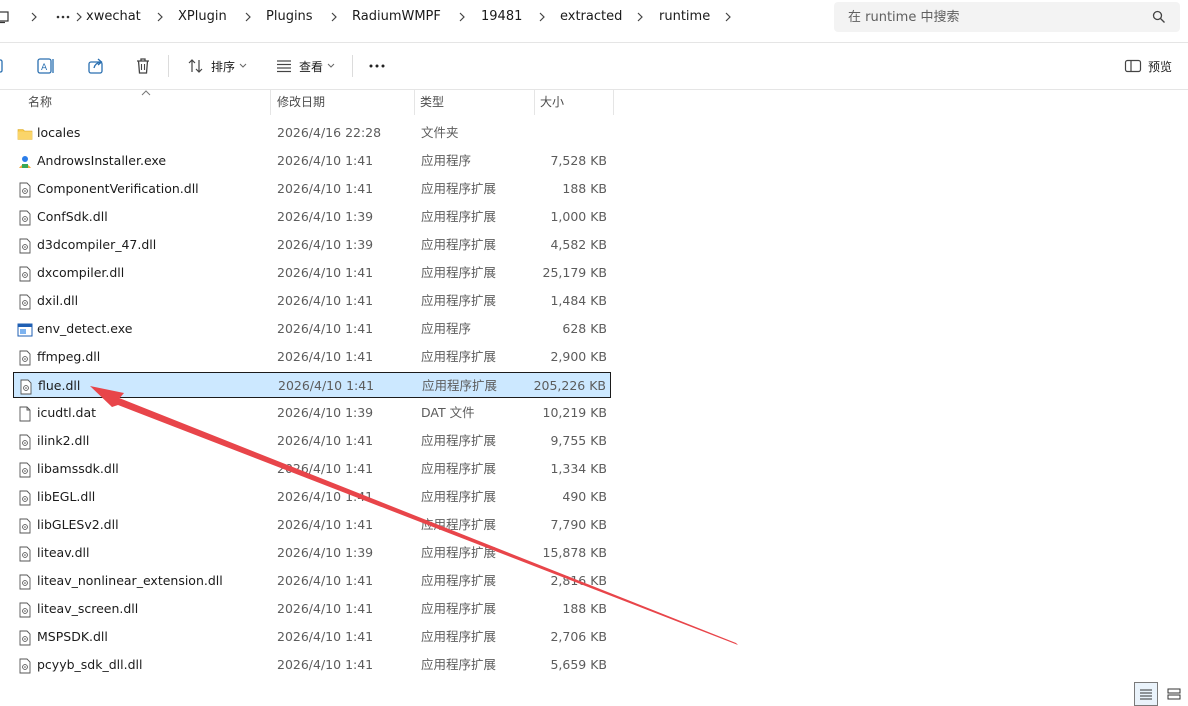 This screenshot has width=1188, height=706. I want to click on more-crumbs-icon, so click(63, 17).